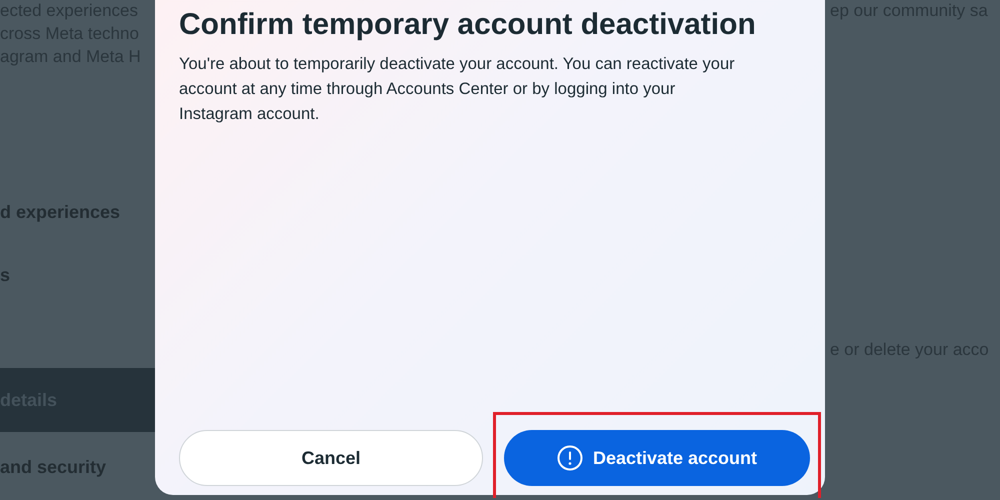  I want to click on cancel-button: Cancel, so click(331, 458).